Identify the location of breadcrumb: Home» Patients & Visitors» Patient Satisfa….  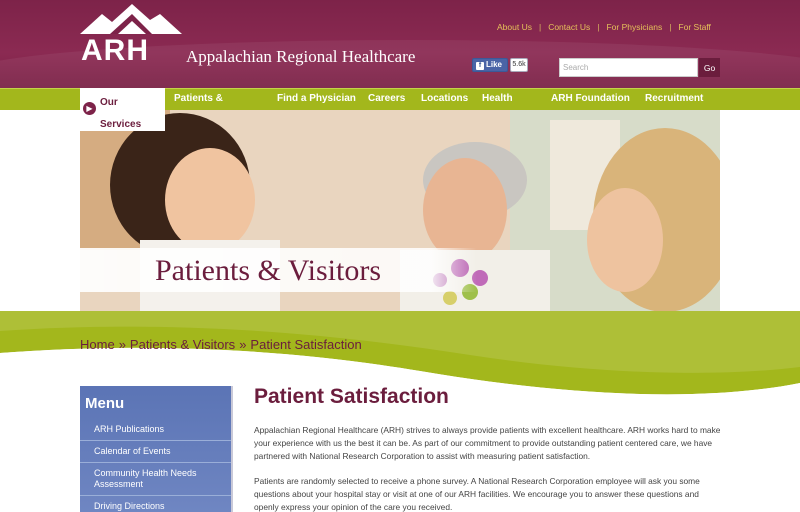
(221, 344).